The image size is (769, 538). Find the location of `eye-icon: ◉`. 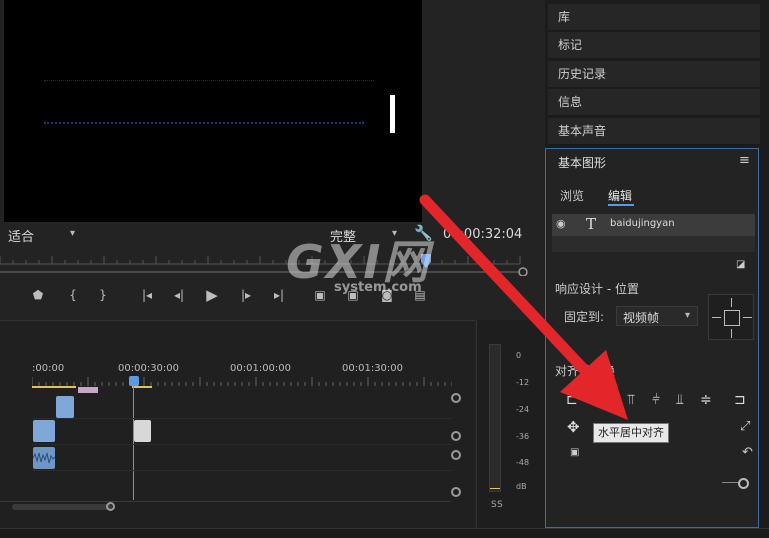

eye-icon: ◉ is located at coordinates (561, 223).